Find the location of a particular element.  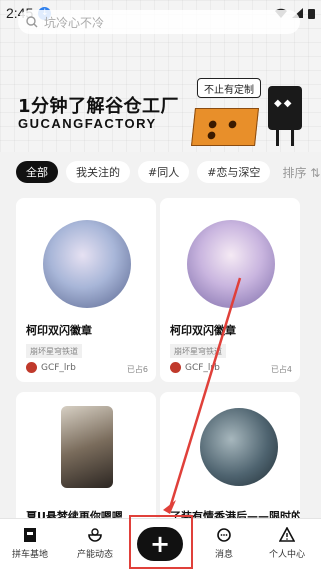

highlight-box is located at coordinates (161, 542).